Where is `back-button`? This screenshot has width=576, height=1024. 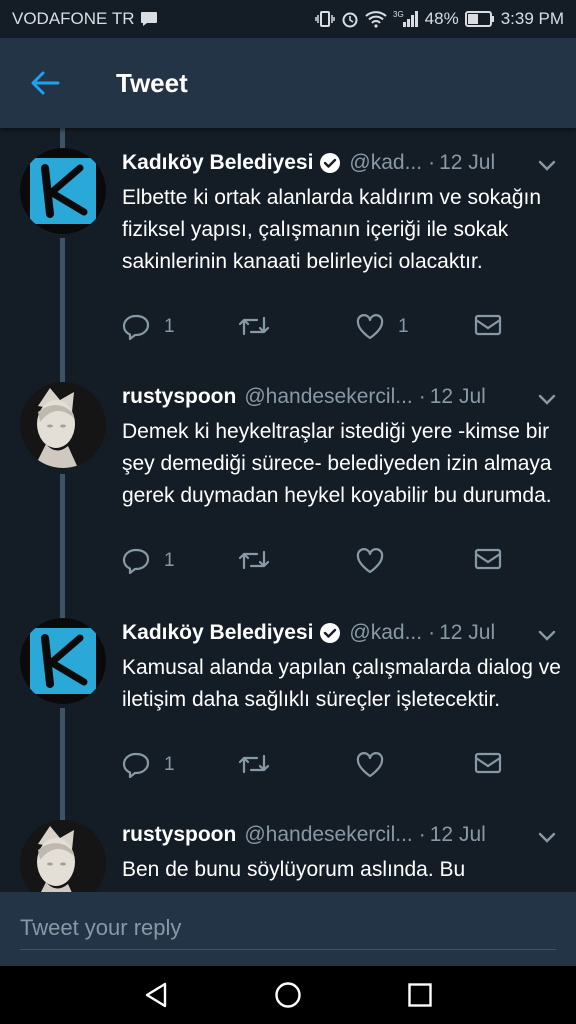 back-button is located at coordinates (45, 83).